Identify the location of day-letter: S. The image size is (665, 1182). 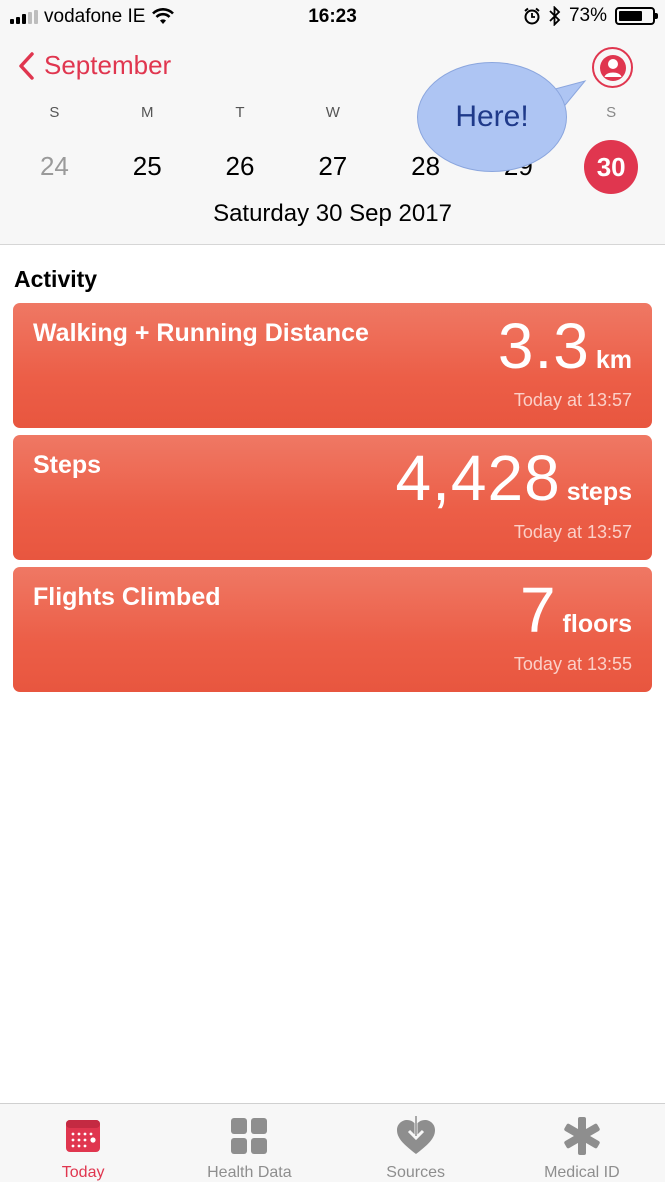
(54, 112).